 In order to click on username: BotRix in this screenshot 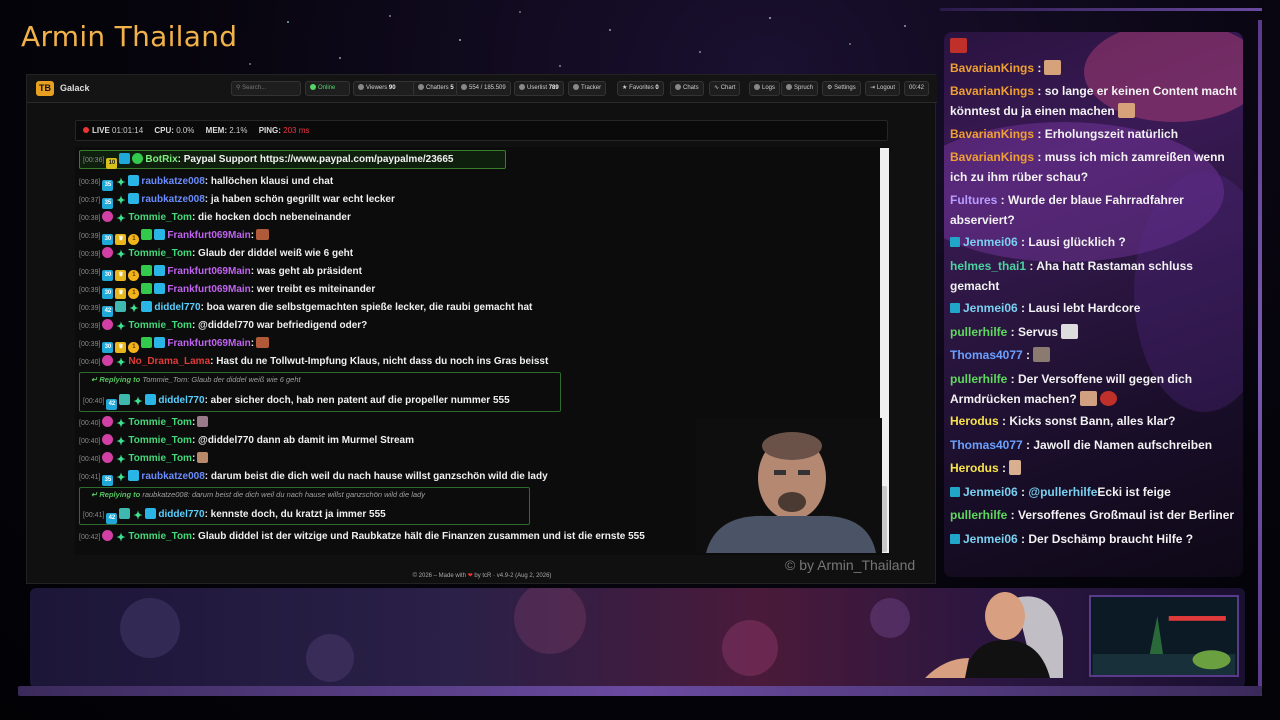, I will do `click(161, 159)`.